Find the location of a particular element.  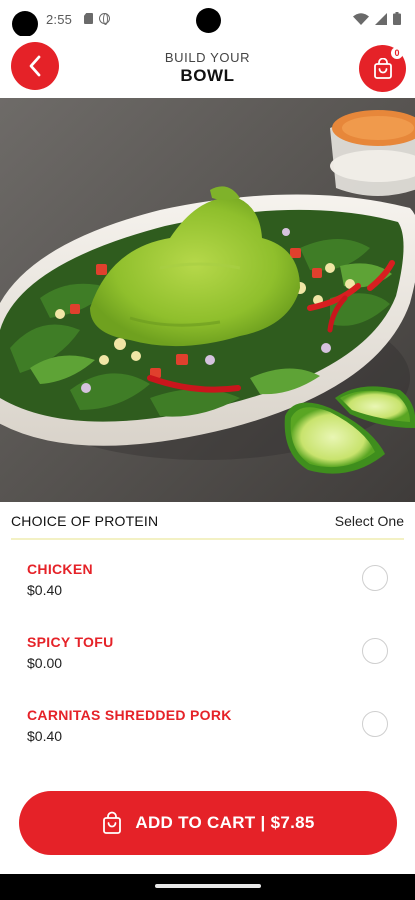

top-header: BUILD YOUR BOWL 0 is located at coordinates (207, 67).